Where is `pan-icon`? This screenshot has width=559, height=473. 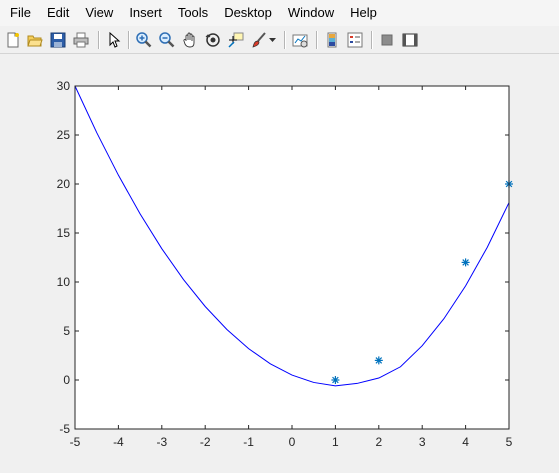 pan-icon is located at coordinates (190, 40).